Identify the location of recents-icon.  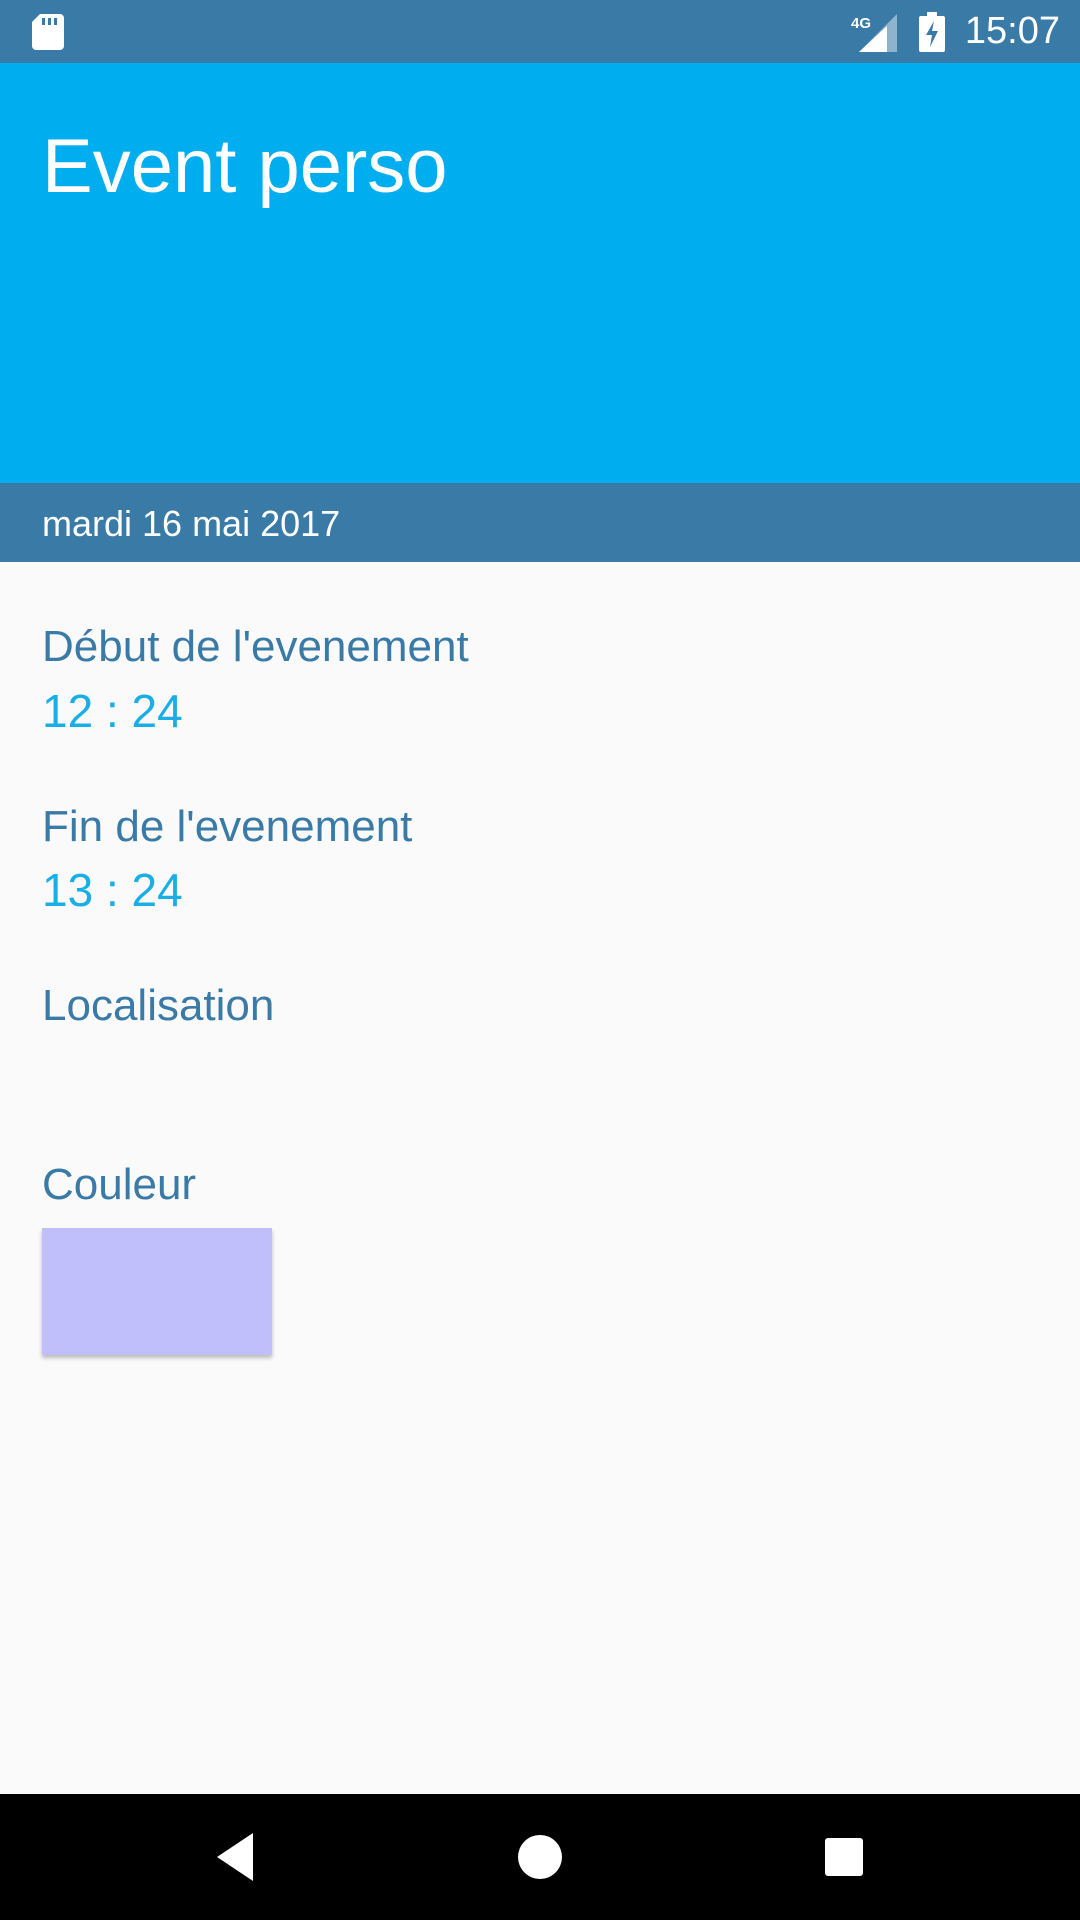
(844, 1857).